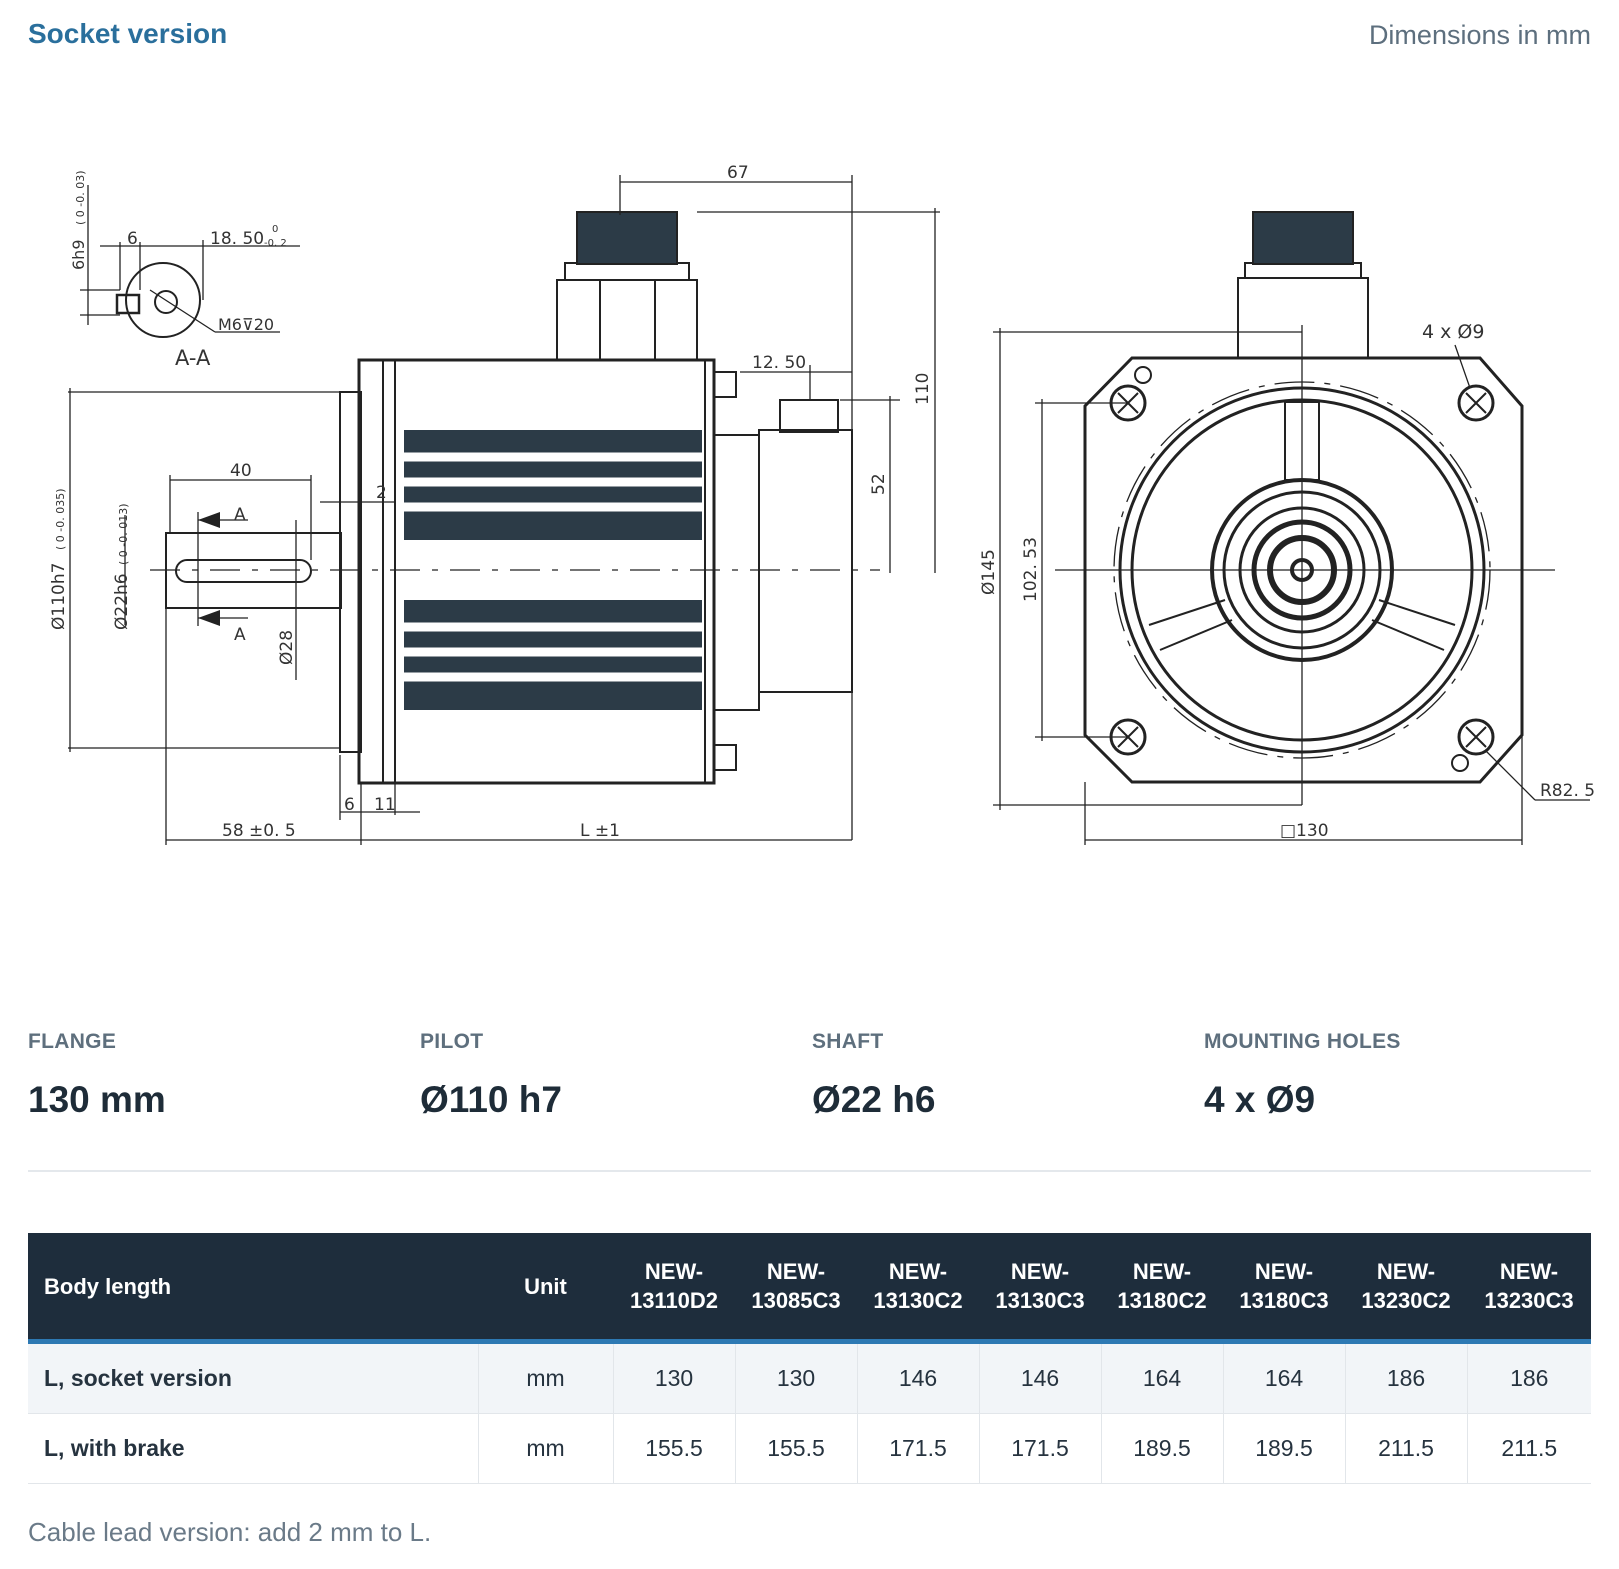  Describe the element at coordinates (237, 239) in the screenshot. I see `dim-18-50: 18. 50` at that location.